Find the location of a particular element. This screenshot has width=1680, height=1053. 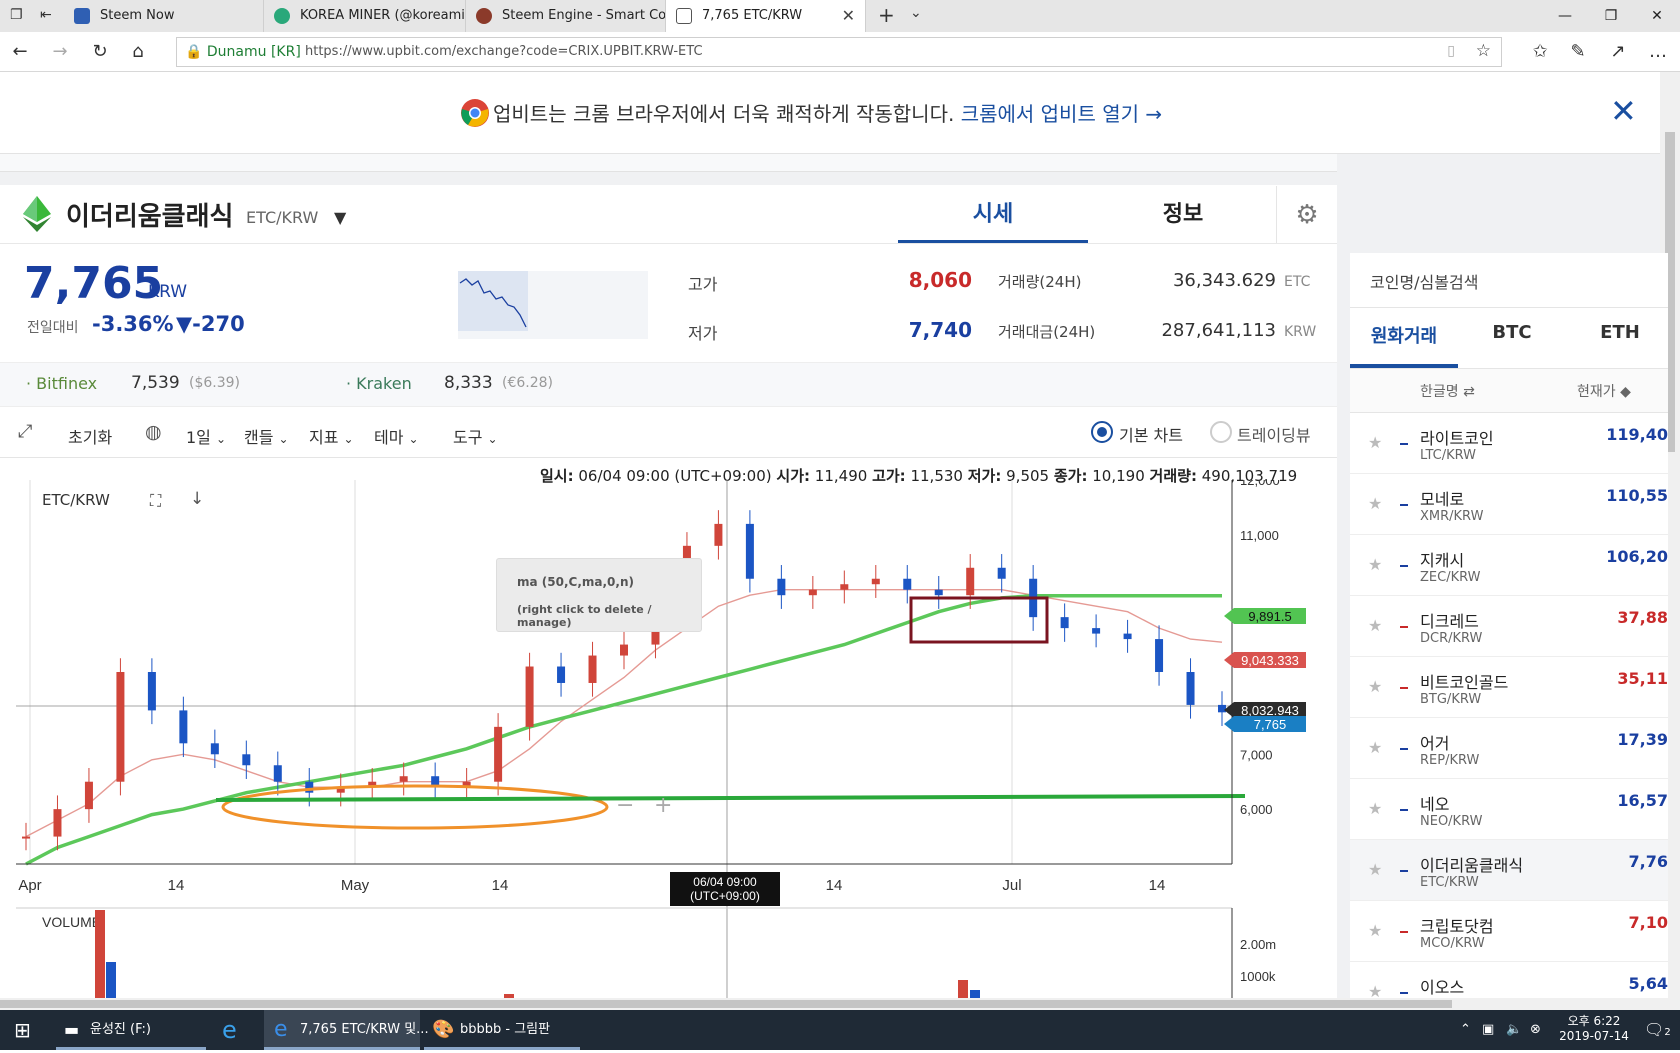

share-icon: ↗ is located at coordinates (1618, 52).